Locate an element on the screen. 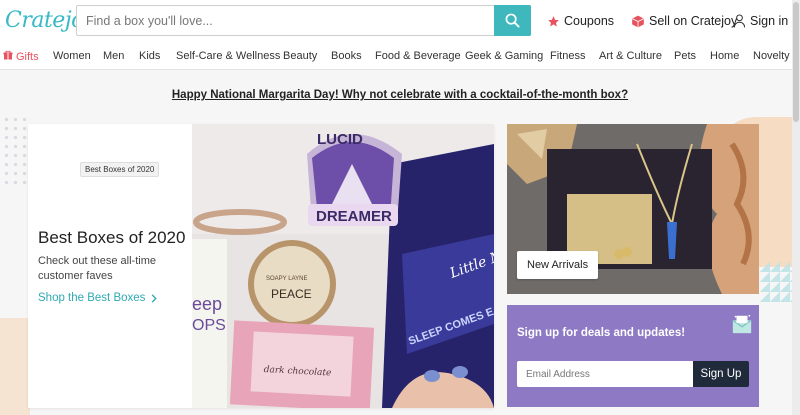 This screenshot has height=415, width=800. category-kids: Kids is located at coordinates (149, 56).